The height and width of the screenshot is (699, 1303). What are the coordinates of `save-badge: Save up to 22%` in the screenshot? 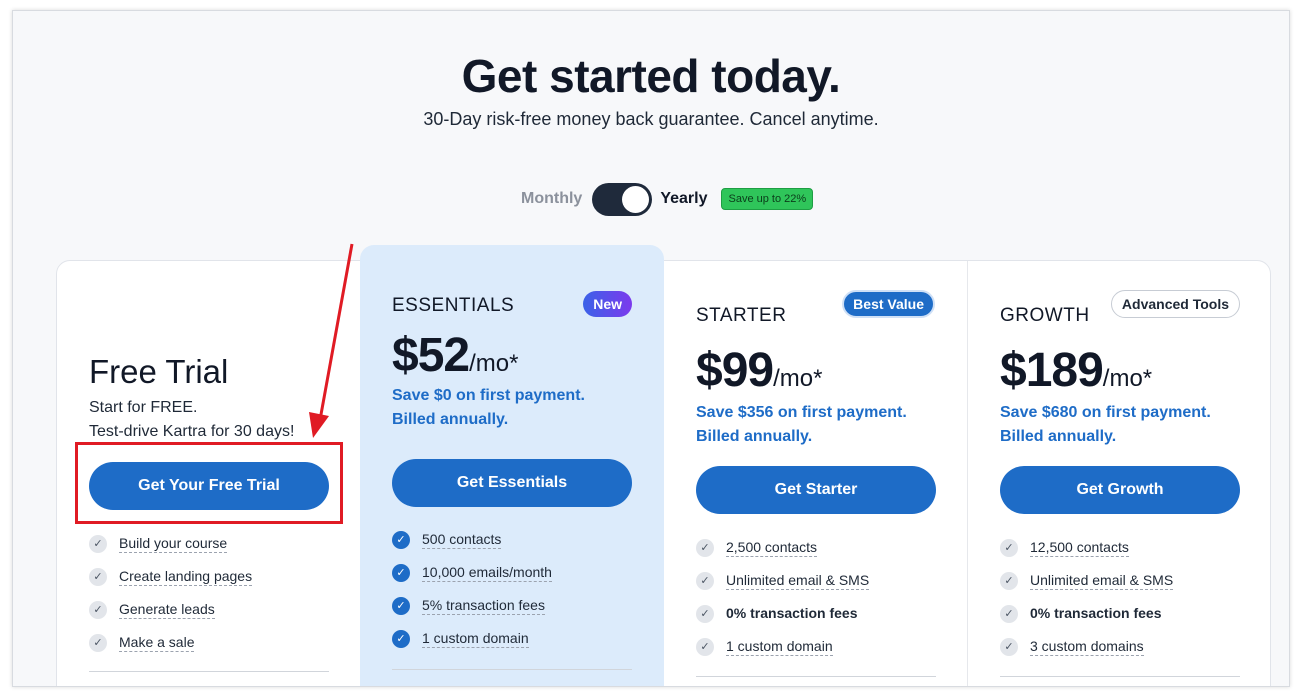 It's located at (767, 199).